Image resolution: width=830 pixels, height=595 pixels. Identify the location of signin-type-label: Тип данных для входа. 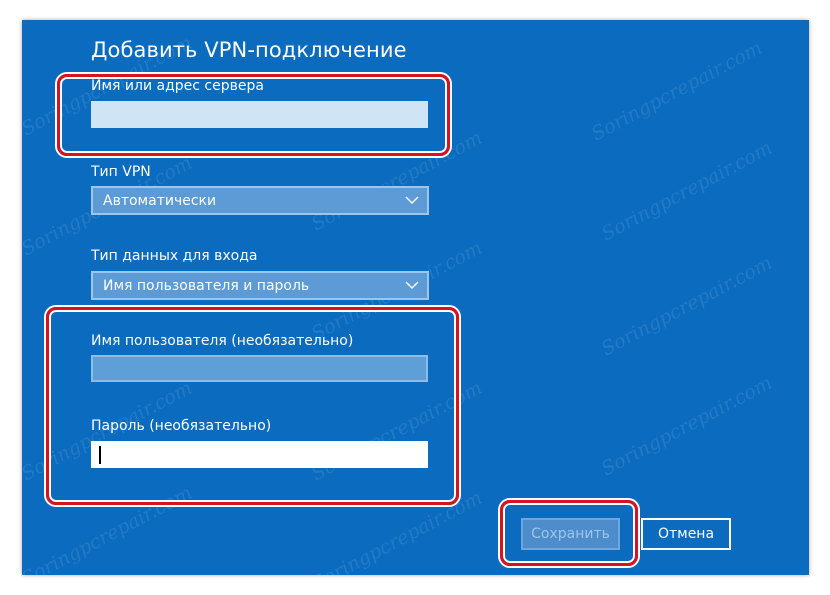
(174, 256).